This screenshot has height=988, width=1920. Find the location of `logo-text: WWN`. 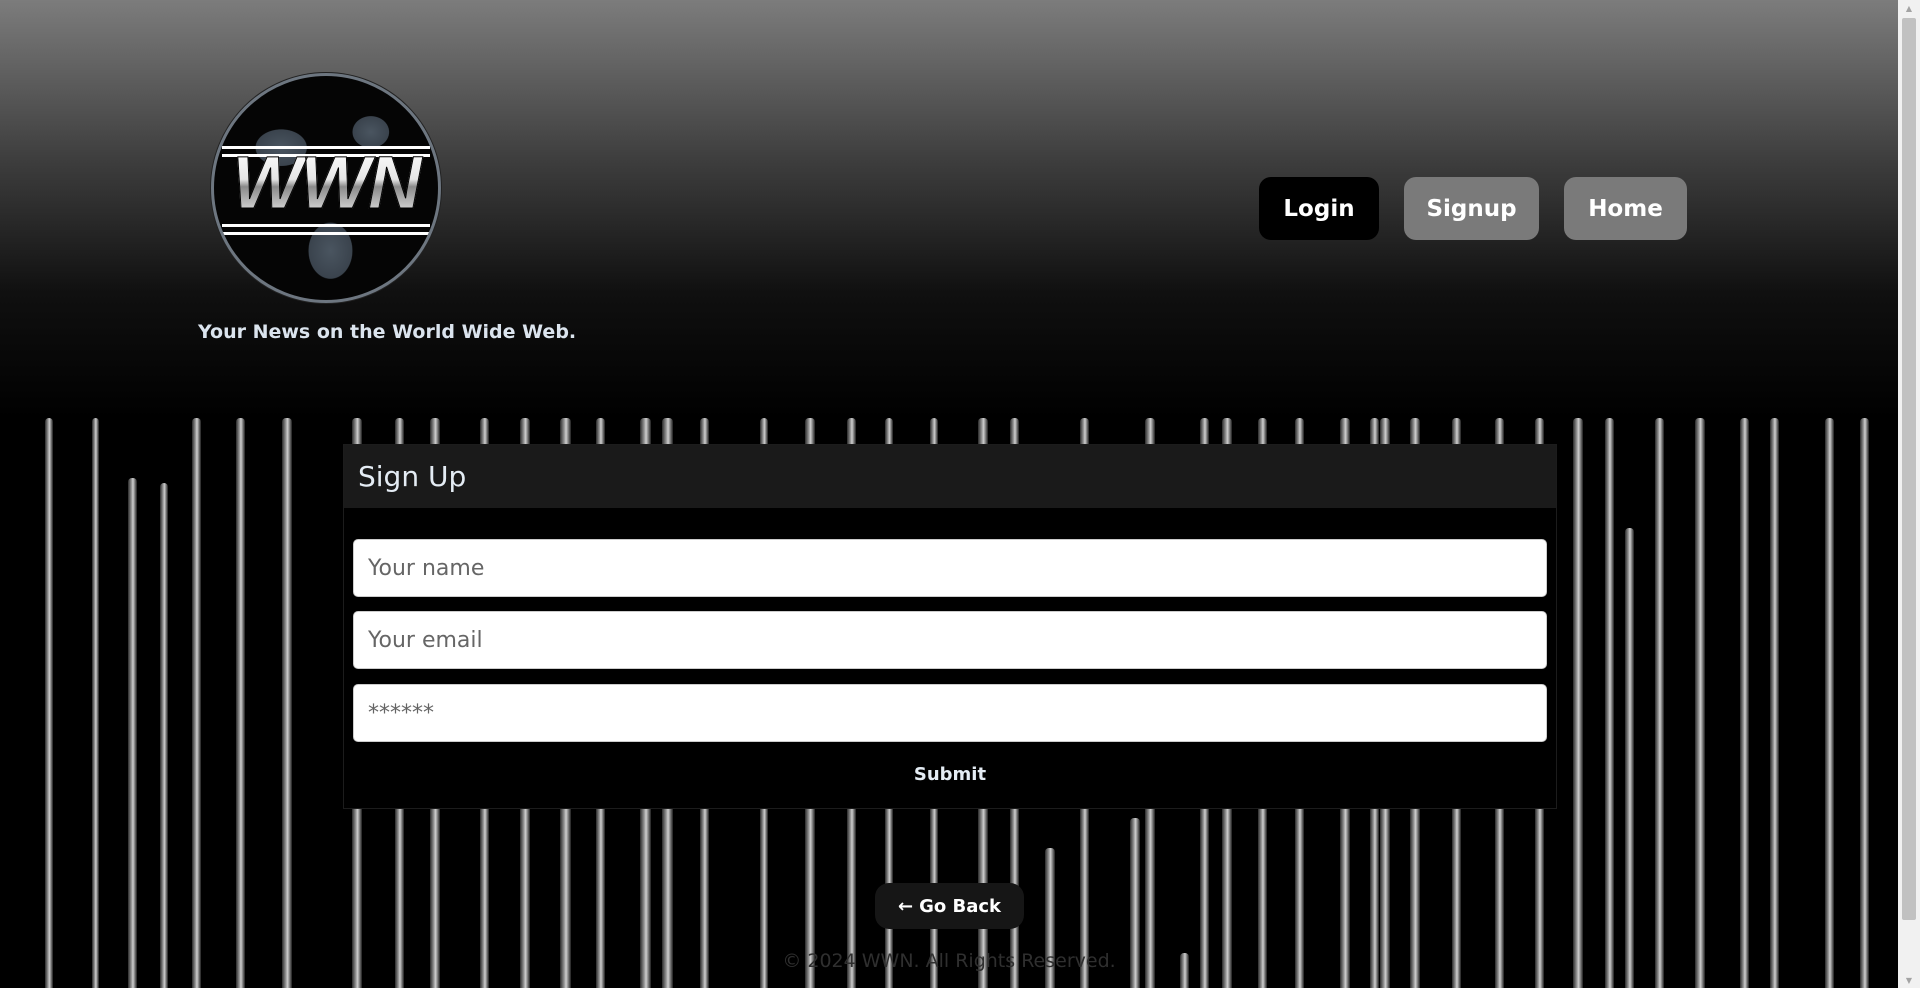

logo-text: WWN is located at coordinates (326, 182).